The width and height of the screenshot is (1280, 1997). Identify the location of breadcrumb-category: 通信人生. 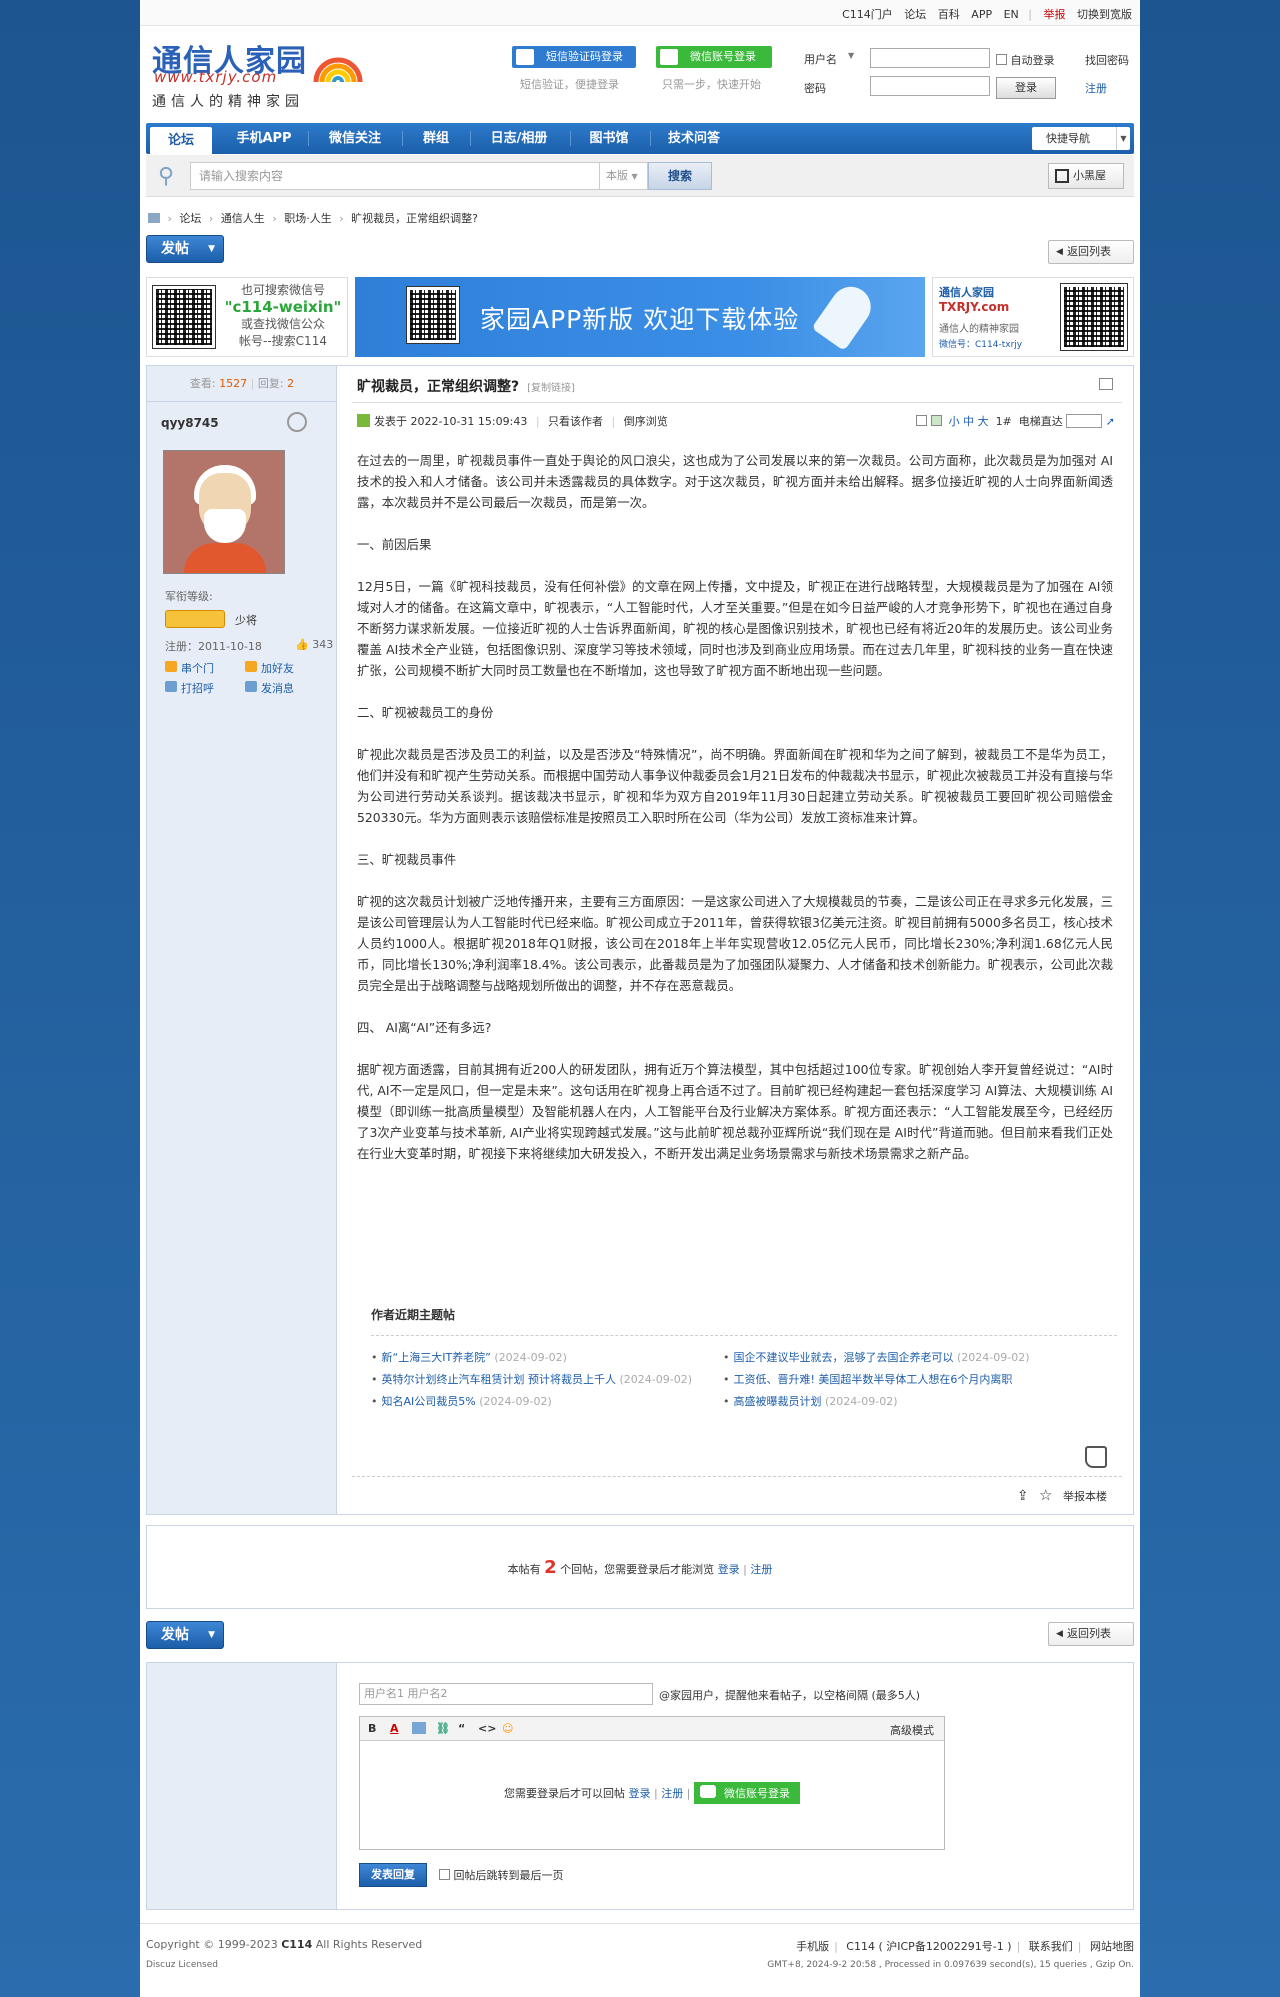
(243, 218).